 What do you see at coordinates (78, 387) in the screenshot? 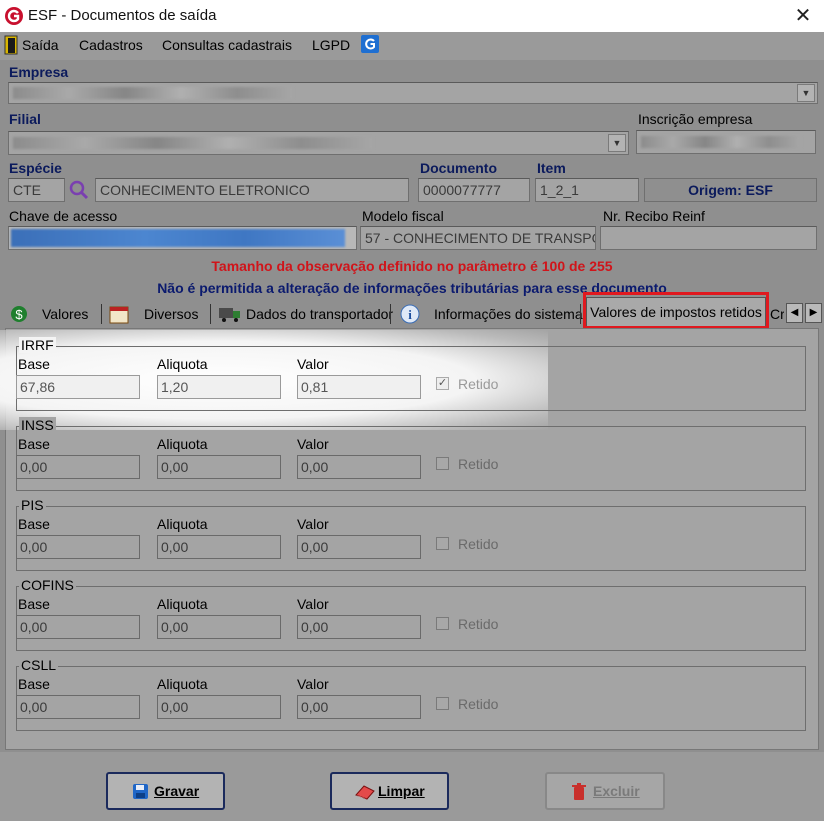
I see `base-field: 67,86` at bounding box center [78, 387].